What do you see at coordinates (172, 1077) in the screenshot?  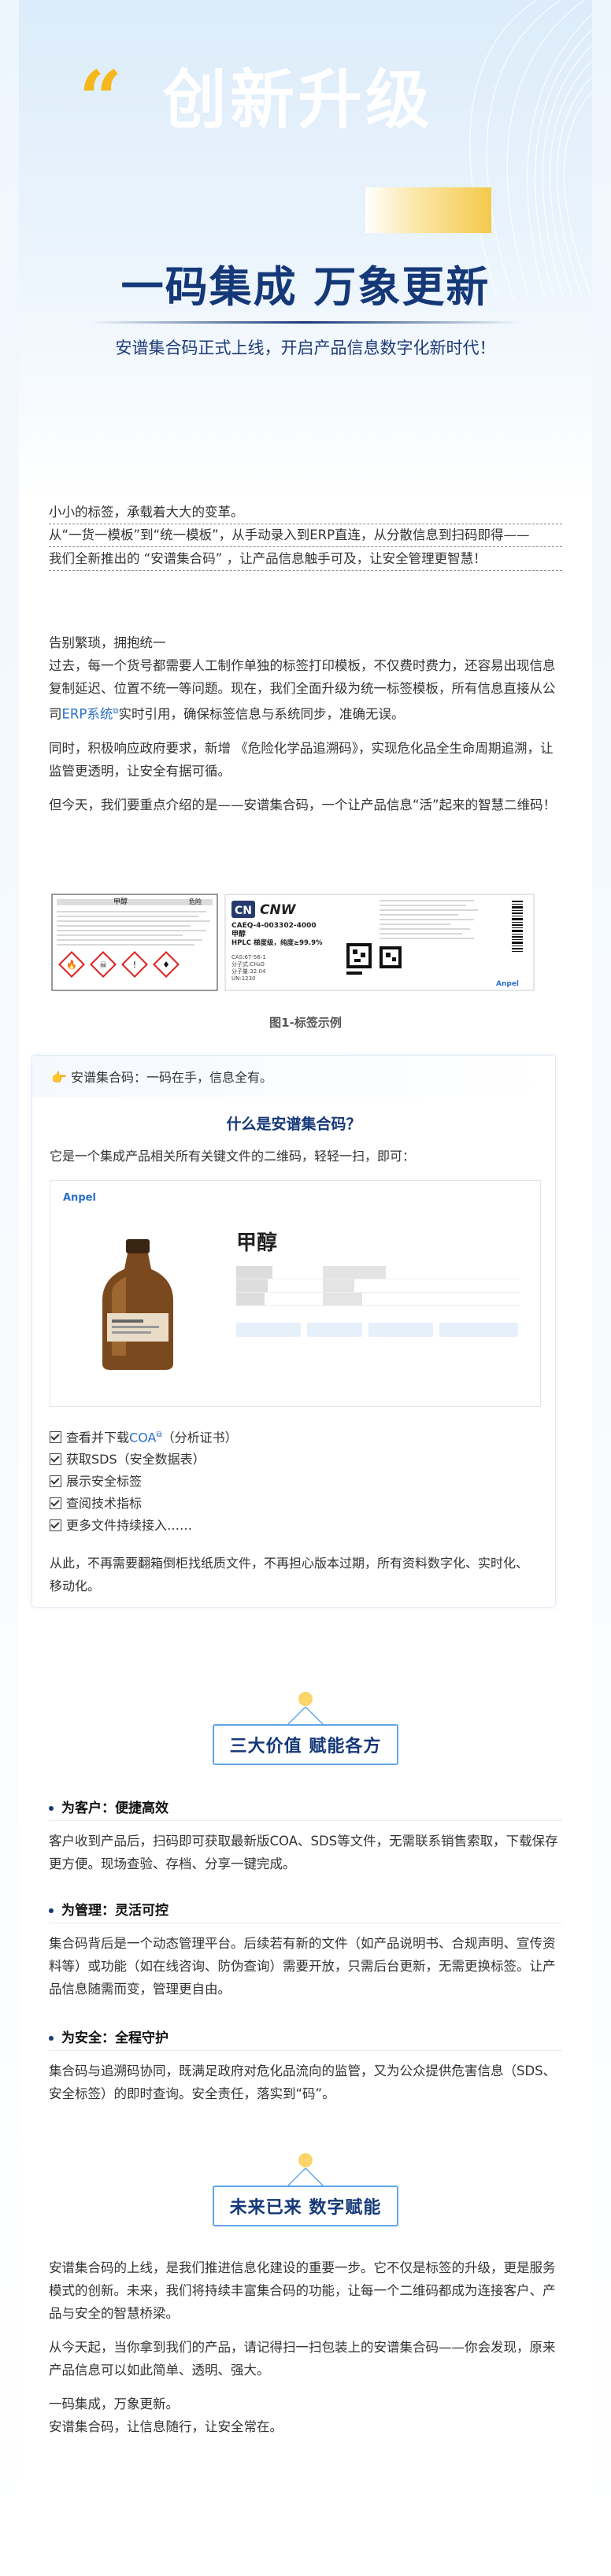 I see `card-header-text: 安谱集合码：一码在手，信息全有。` at bounding box center [172, 1077].